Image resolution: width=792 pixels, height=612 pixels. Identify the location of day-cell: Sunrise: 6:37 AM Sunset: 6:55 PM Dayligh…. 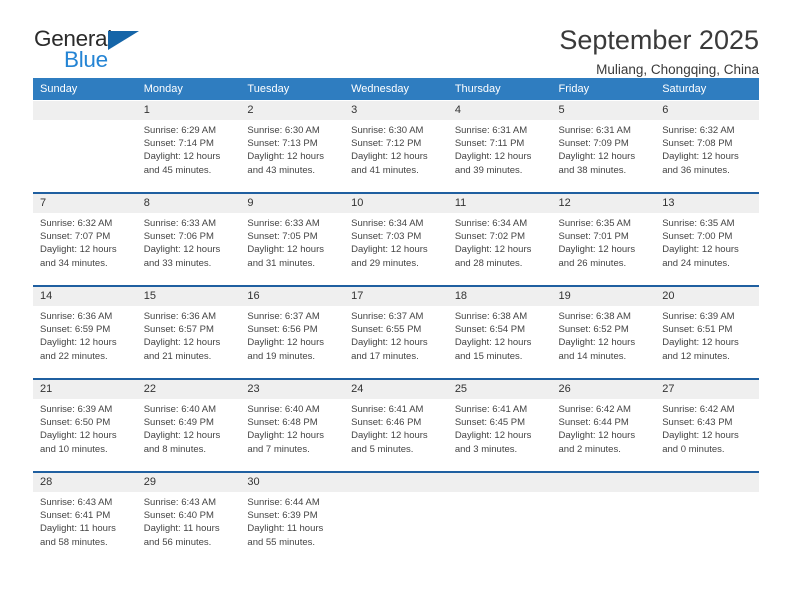
(396, 342).